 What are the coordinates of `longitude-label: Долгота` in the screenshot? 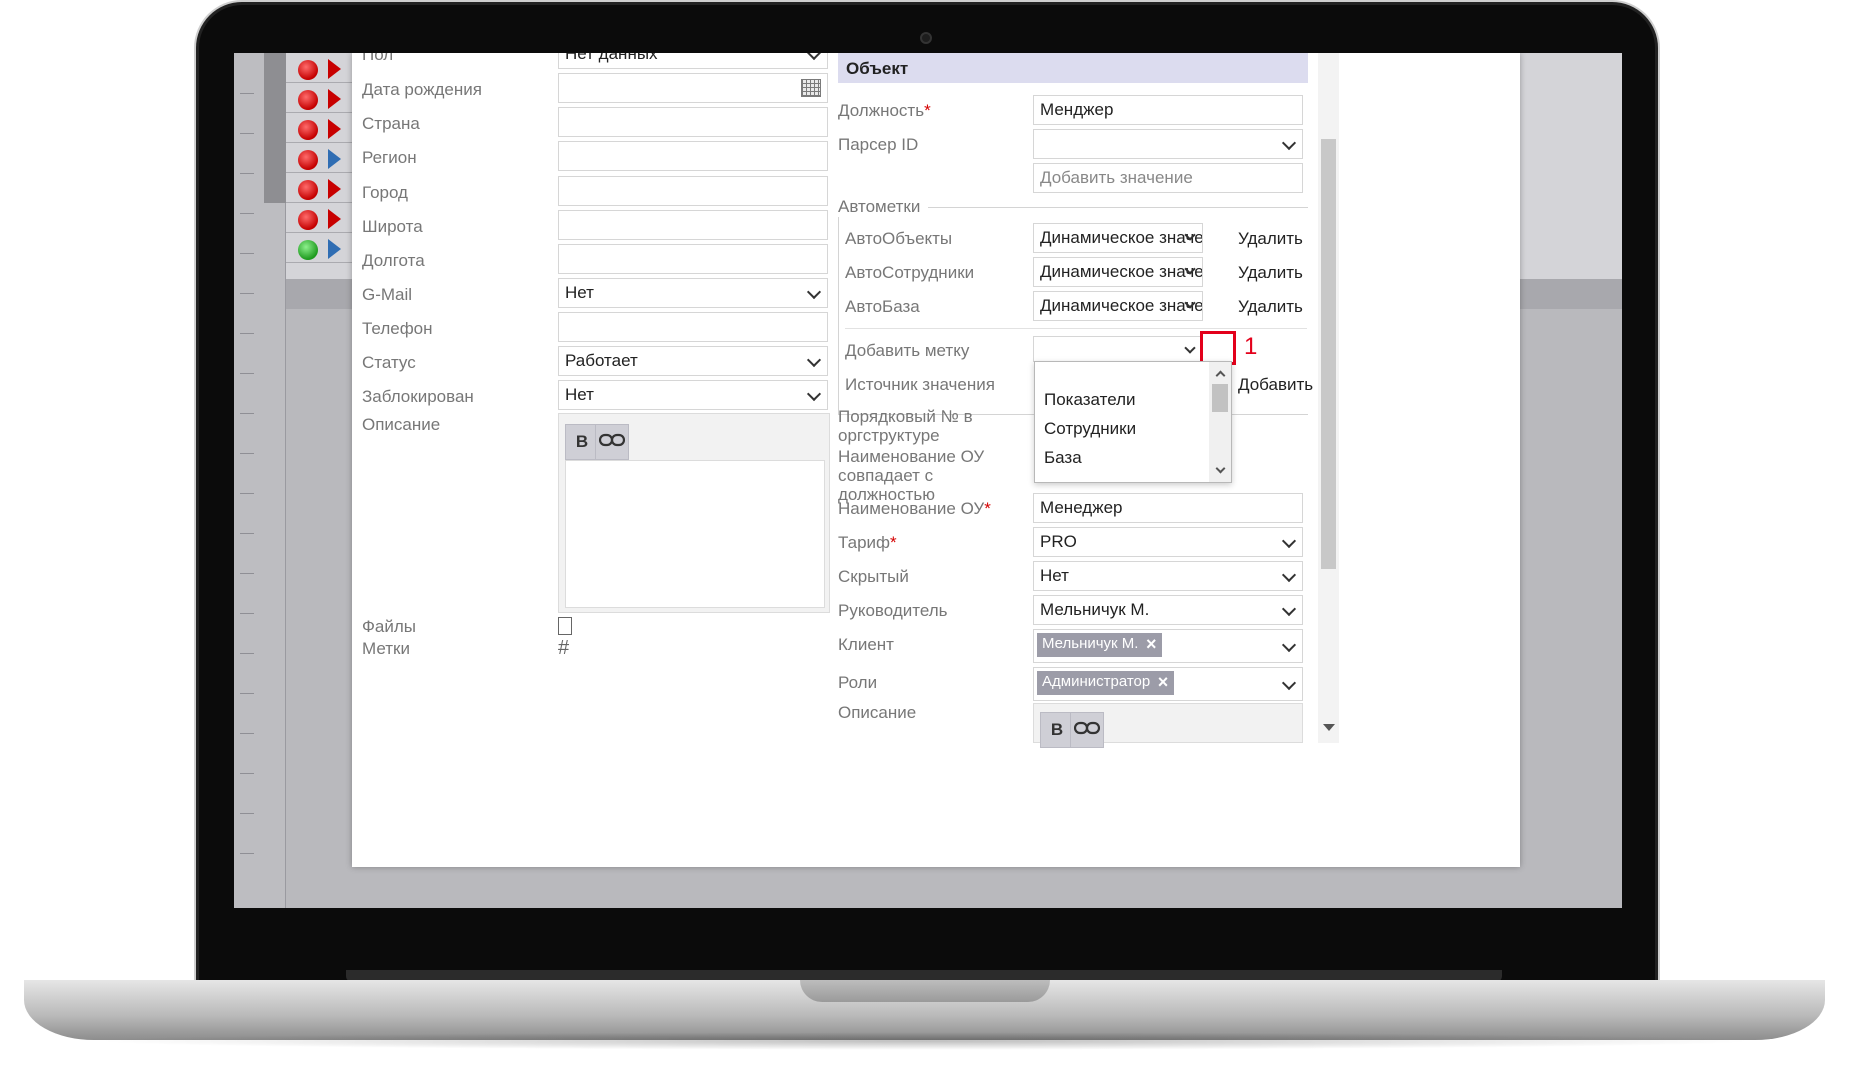 It's located at (393, 260).